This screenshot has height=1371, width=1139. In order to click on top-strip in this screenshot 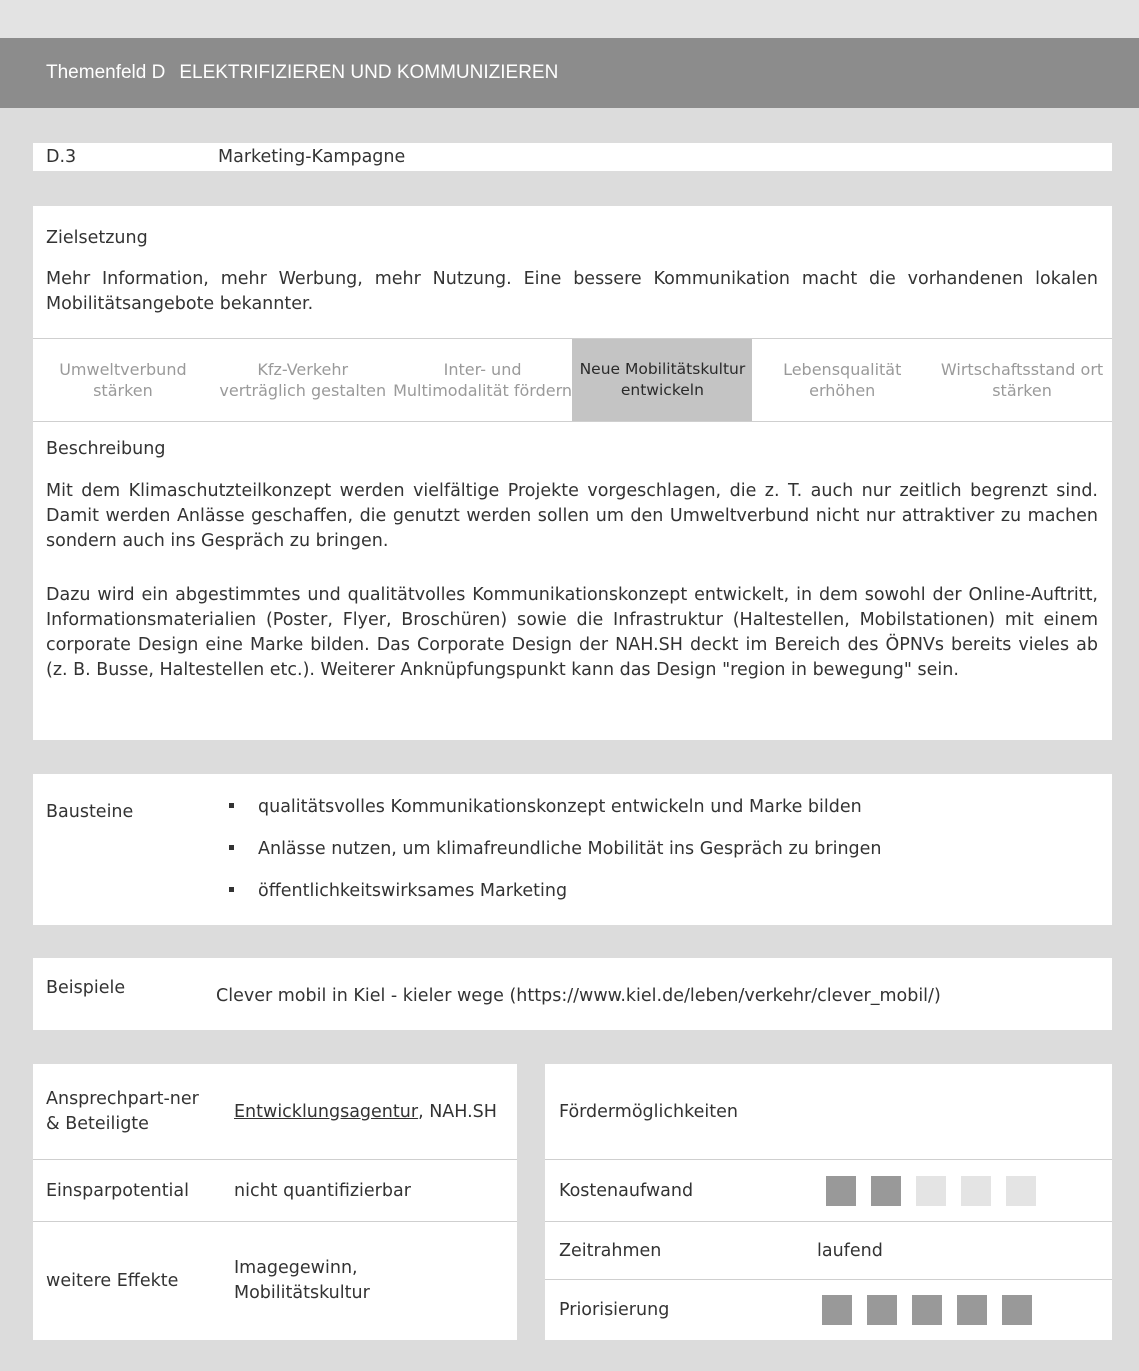, I will do `click(569, 19)`.